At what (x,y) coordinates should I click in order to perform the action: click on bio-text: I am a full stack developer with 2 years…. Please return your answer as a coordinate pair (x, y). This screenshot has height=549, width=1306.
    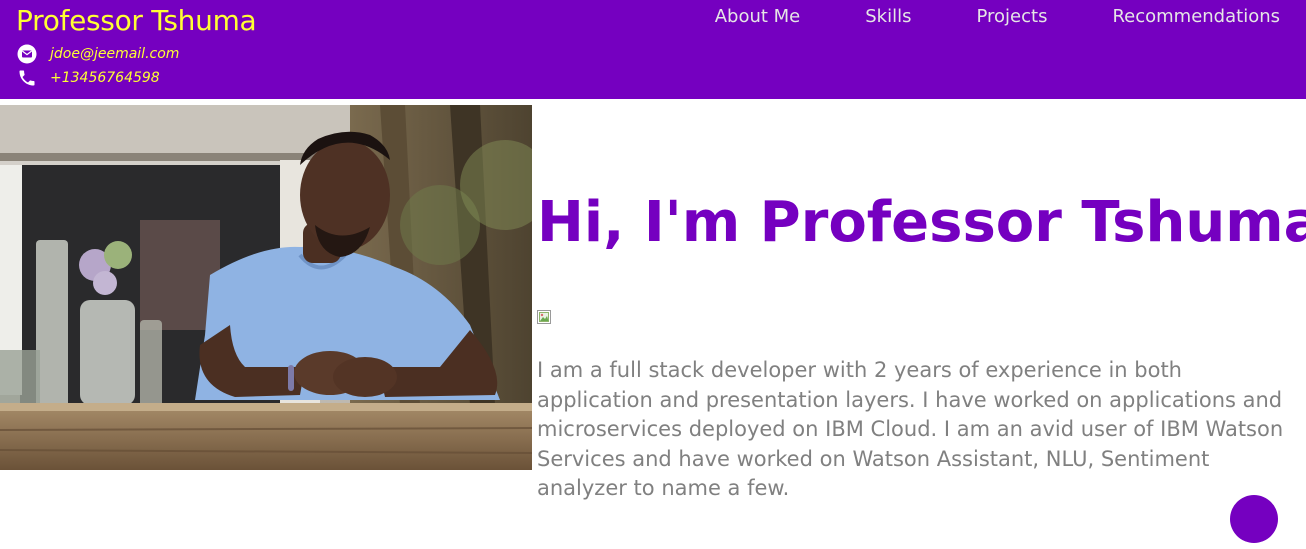
    Looking at the image, I should click on (910, 429).